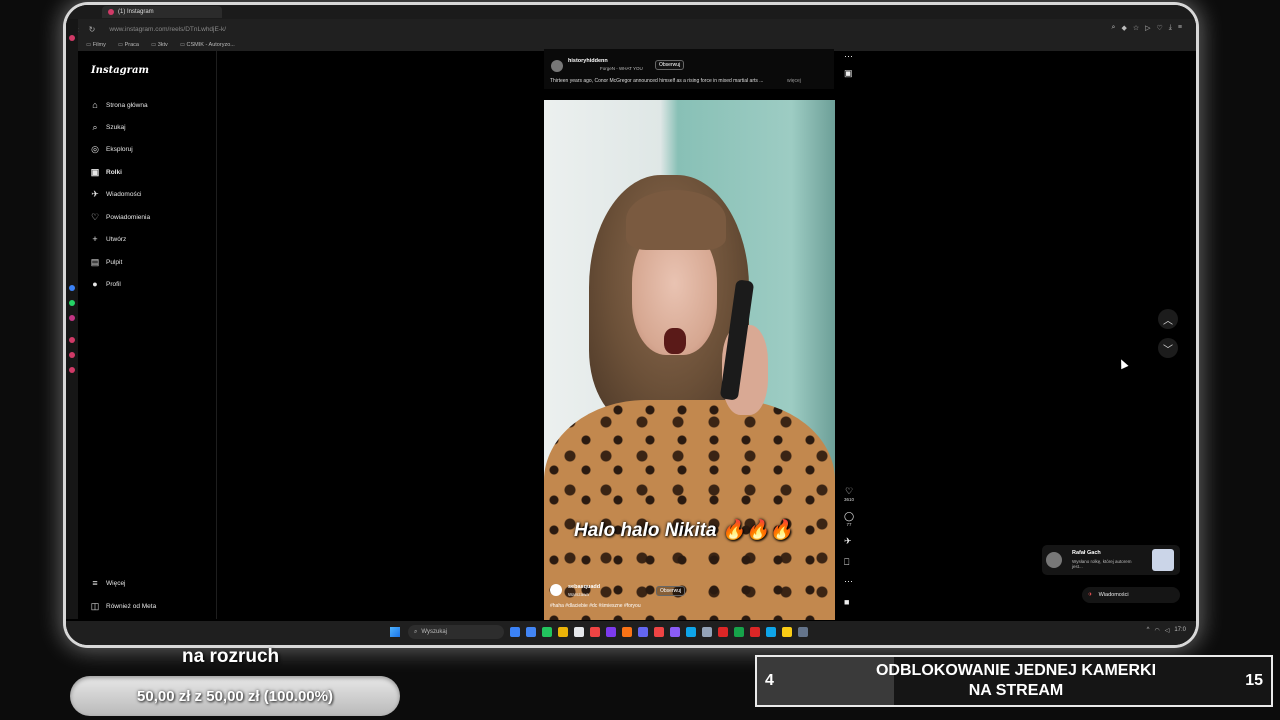 This screenshot has width=1280, height=720. Describe the element at coordinates (72, 288) in the screenshot. I see `messenger-icon` at that location.